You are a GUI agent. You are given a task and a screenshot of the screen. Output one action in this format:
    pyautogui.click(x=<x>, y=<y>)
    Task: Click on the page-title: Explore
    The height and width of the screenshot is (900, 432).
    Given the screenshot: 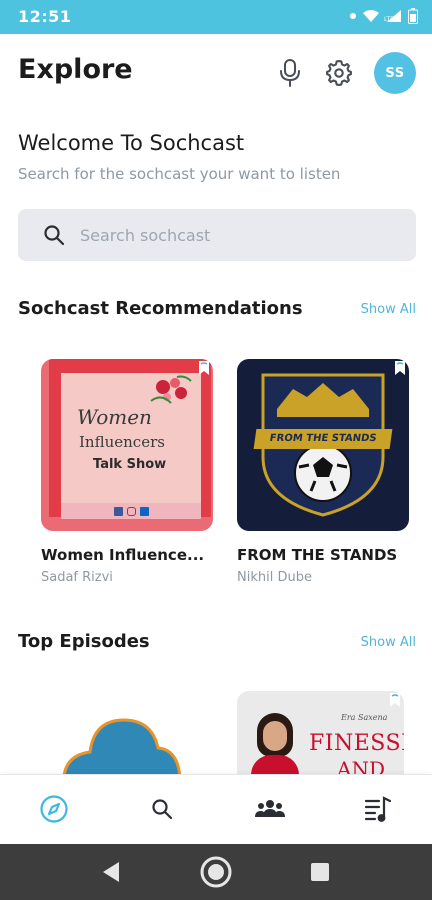 What is the action you would take?
    pyautogui.click(x=75, y=69)
    